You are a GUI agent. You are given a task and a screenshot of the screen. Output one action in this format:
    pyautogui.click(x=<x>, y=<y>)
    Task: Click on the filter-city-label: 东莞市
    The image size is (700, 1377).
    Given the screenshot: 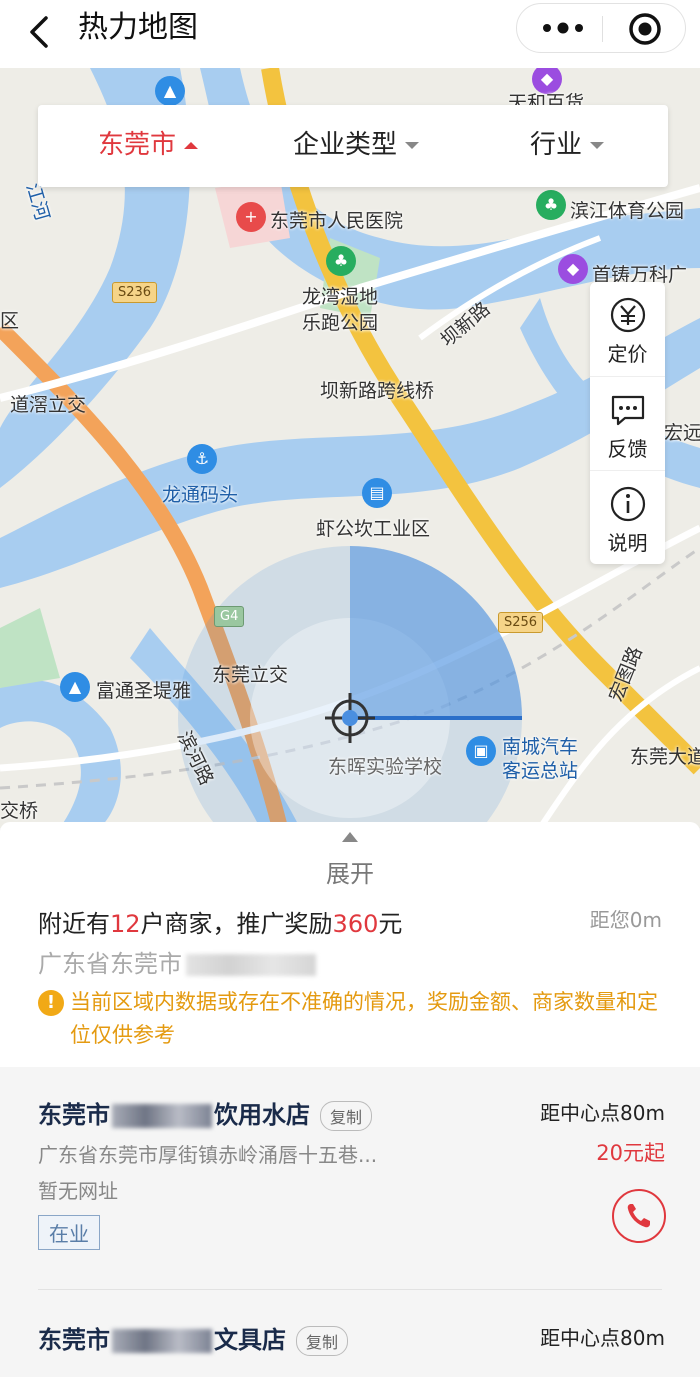 What is the action you would take?
    pyautogui.click(x=137, y=145)
    